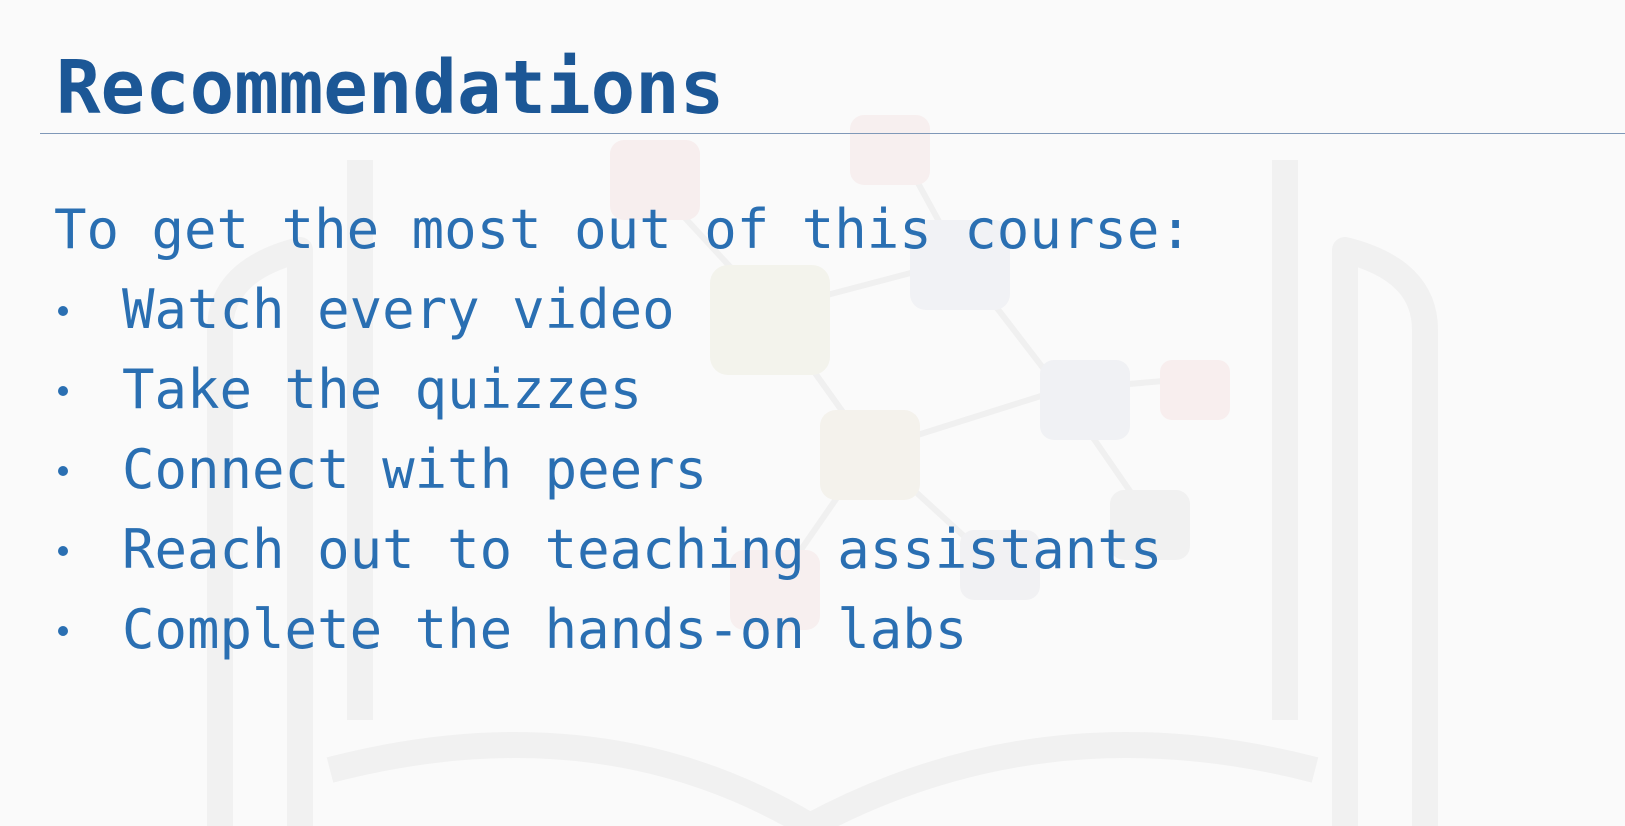 Image resolution: width=1625 pixels, height=826 pixels. Describe the element at coordinates (382, 389) in the screenshot. I see `list-item-label: Take the quizzes` at that location.